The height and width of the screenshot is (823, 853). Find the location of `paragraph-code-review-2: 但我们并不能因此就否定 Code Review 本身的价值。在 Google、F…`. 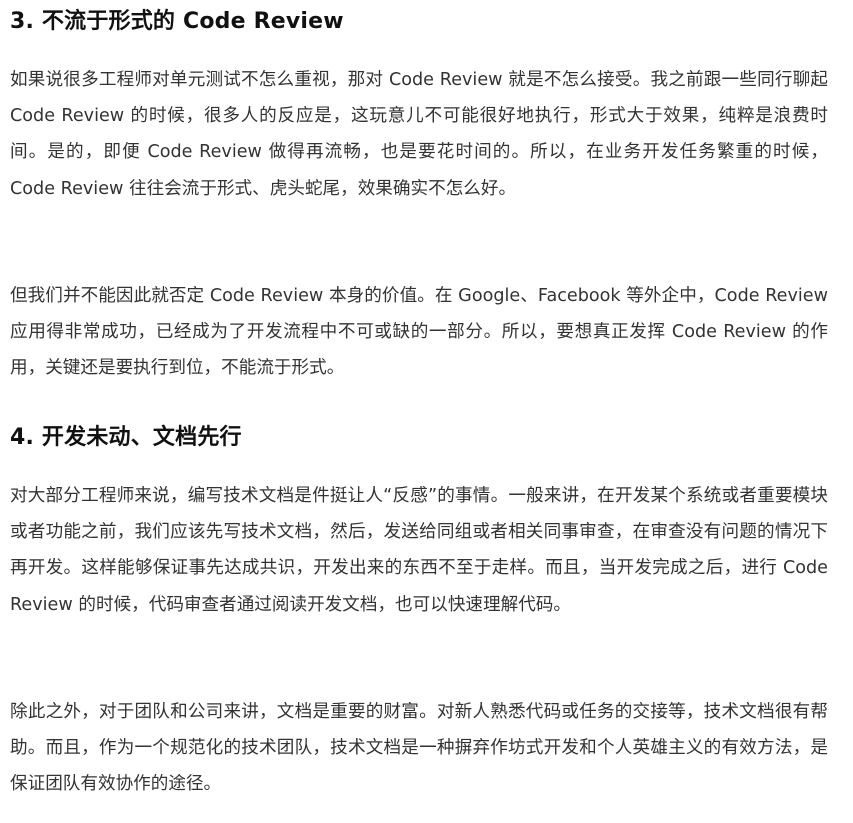

paragraph-code-review-2: 但我们并不能因此就否定 Code Review 本身的价值。在 Google、F… is located at coordinates (419, 332).